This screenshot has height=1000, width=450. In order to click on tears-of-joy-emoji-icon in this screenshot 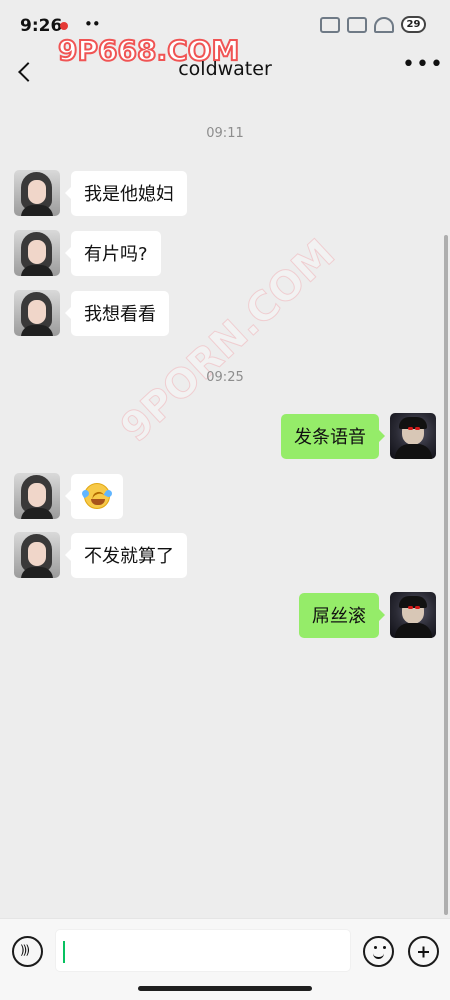, I will do `click(97, 496)`.